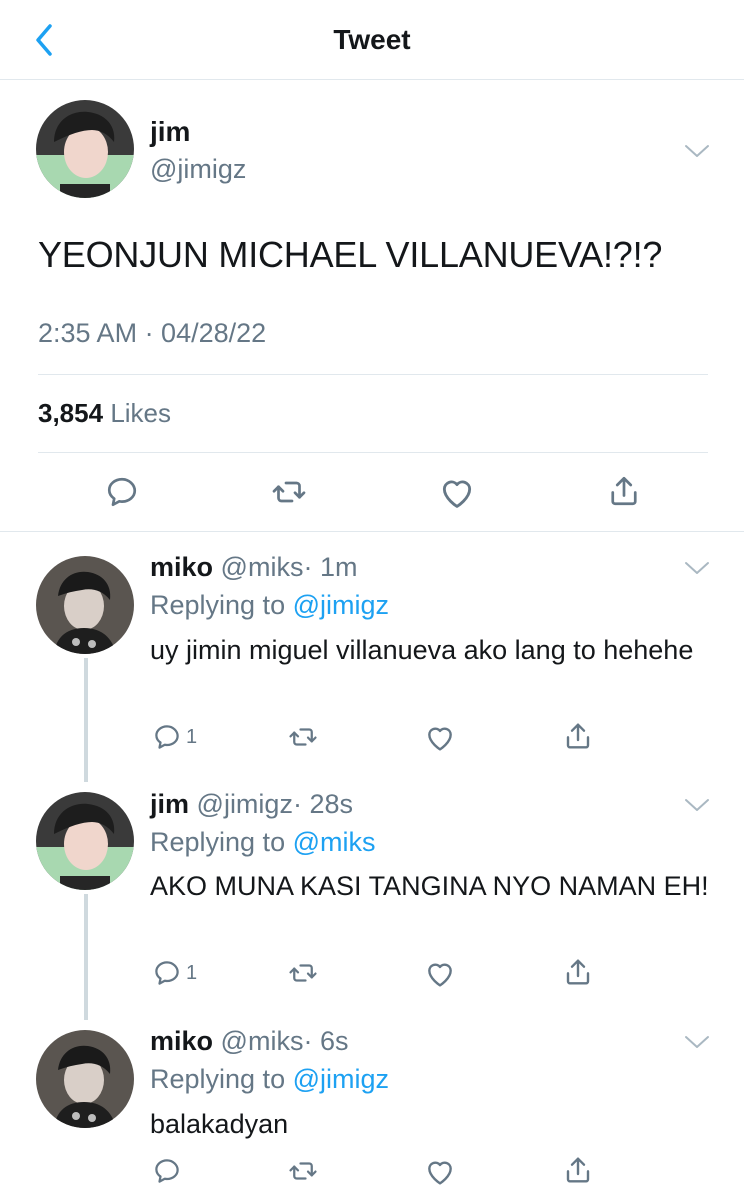 The image size is (744, 1200). I want to click on tweet-text: YEONJUN MICHAEL VILLANUEVA!?!?, so click(350, 254).